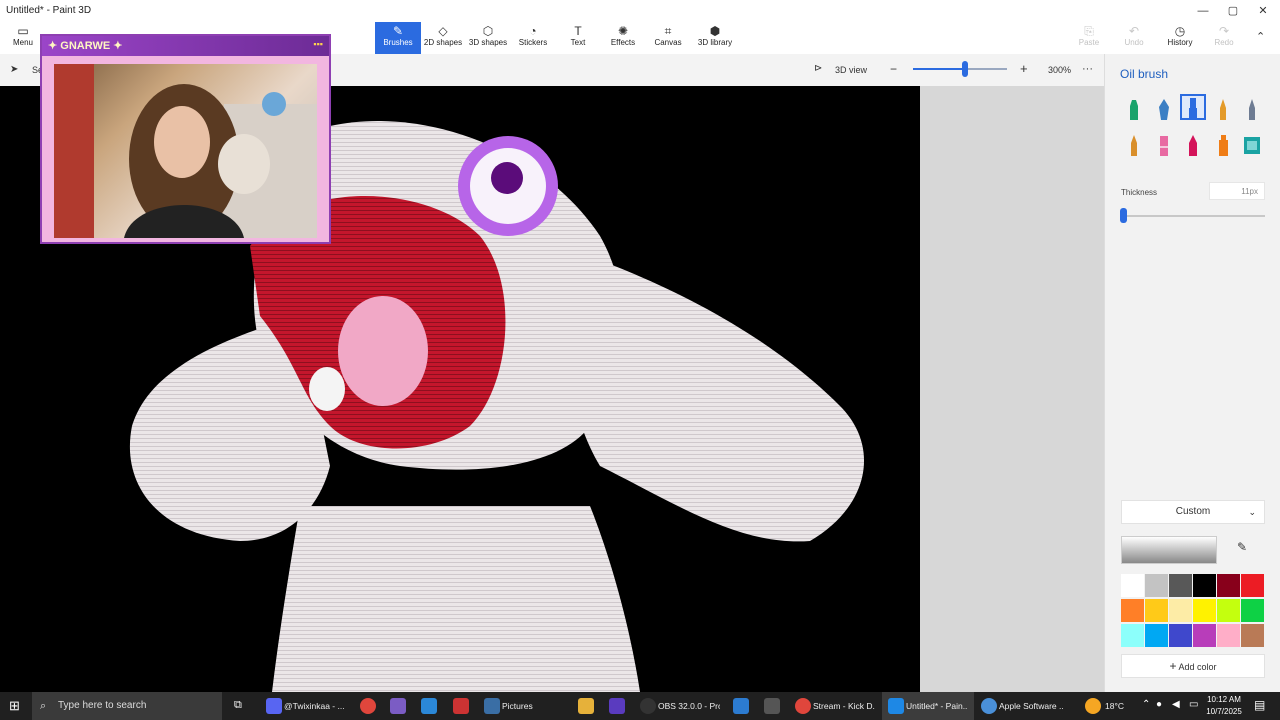 The width and height of the screenshot is (1280, 720). What do you see at coordinates (648, 706) in the screenshot?
I see `obs-icon` at bounding box center [648, 706].